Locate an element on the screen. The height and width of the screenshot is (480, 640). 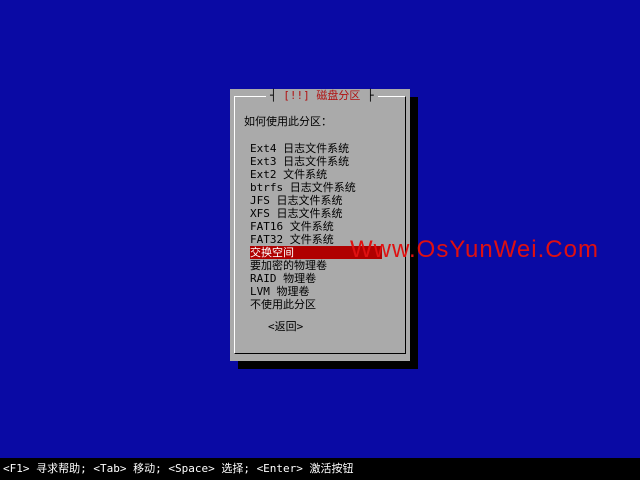
dialog-title: ┤ [!!] 磁盘分区 ├ is located at coordinates (322, 96).